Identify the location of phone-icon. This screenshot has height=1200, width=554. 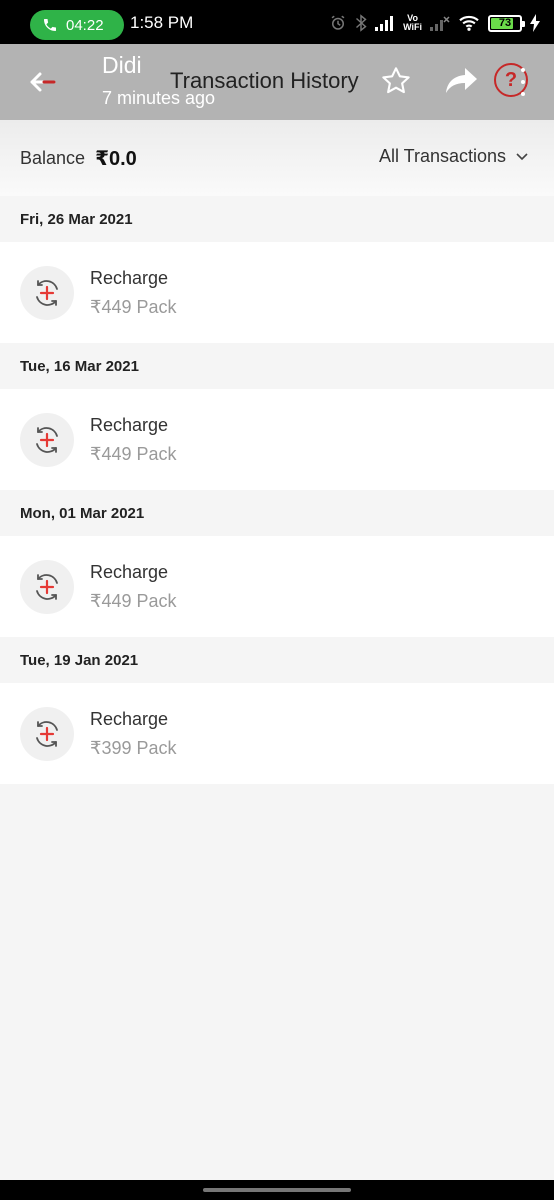
(50, 25).